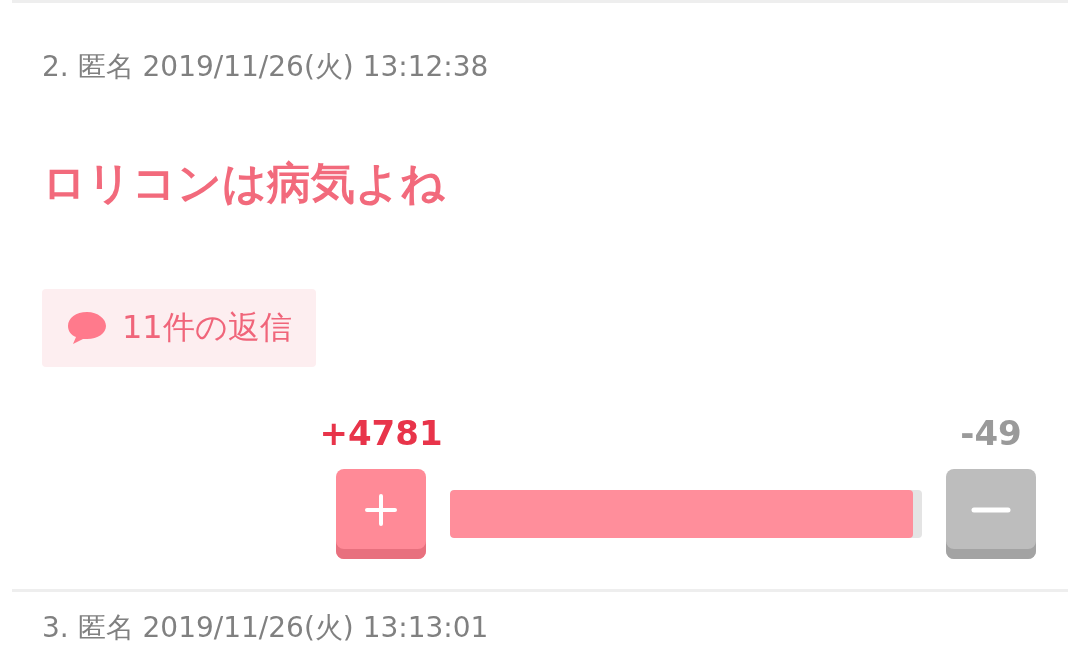 The height and width of the screenshot is (662, 1080). Describe the element at coordinates (381, 433) in the screenshot. I see `plus-count: +4781` at that location.